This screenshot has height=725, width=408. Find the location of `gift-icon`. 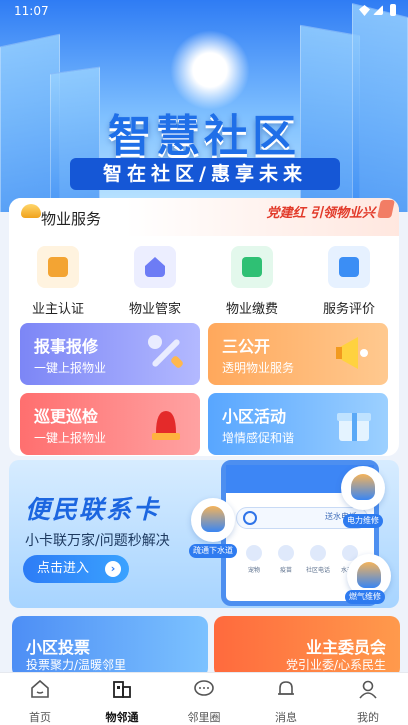

gift-icon is located at coordinates (354, 427).